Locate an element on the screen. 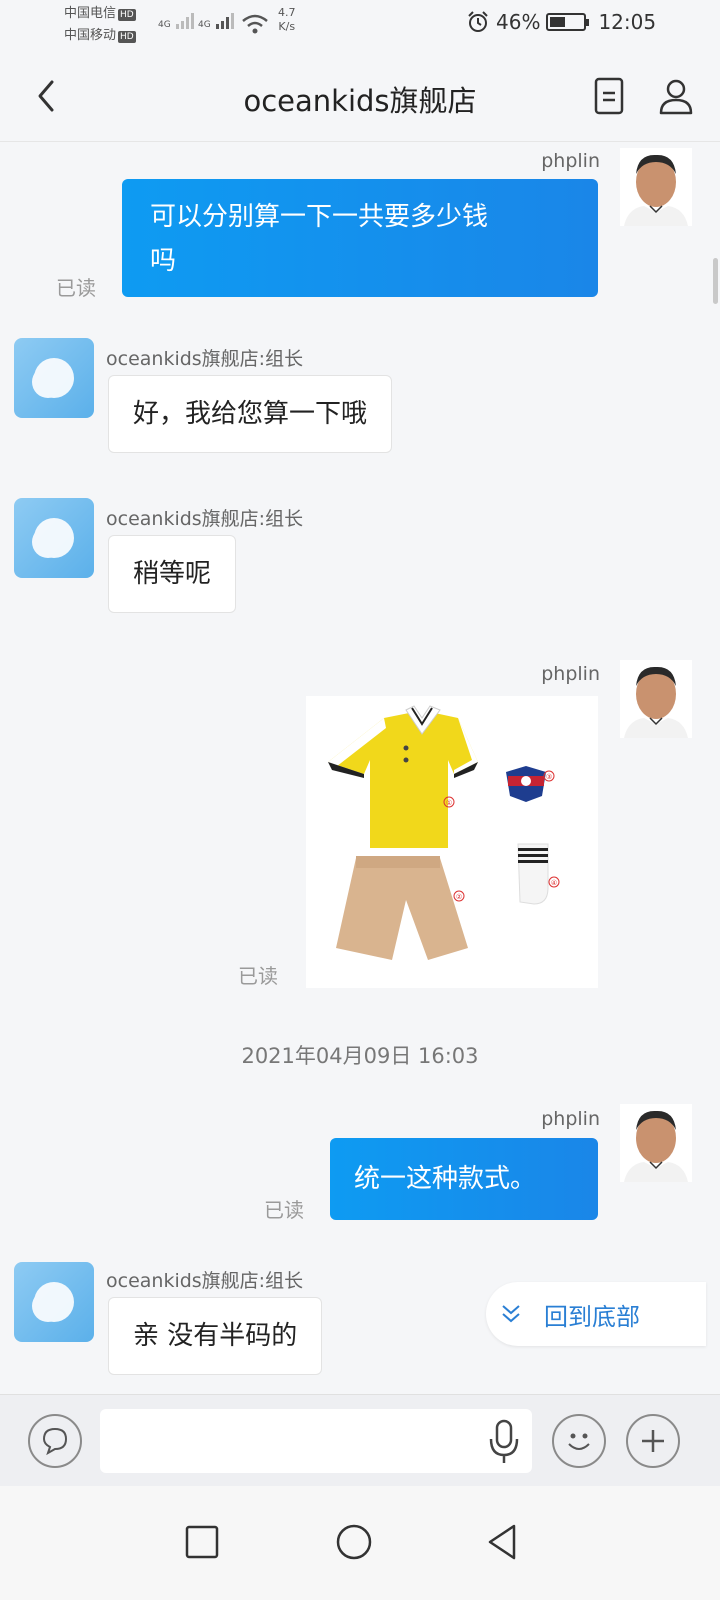  input-bar is located at coordinates (360, 1440).